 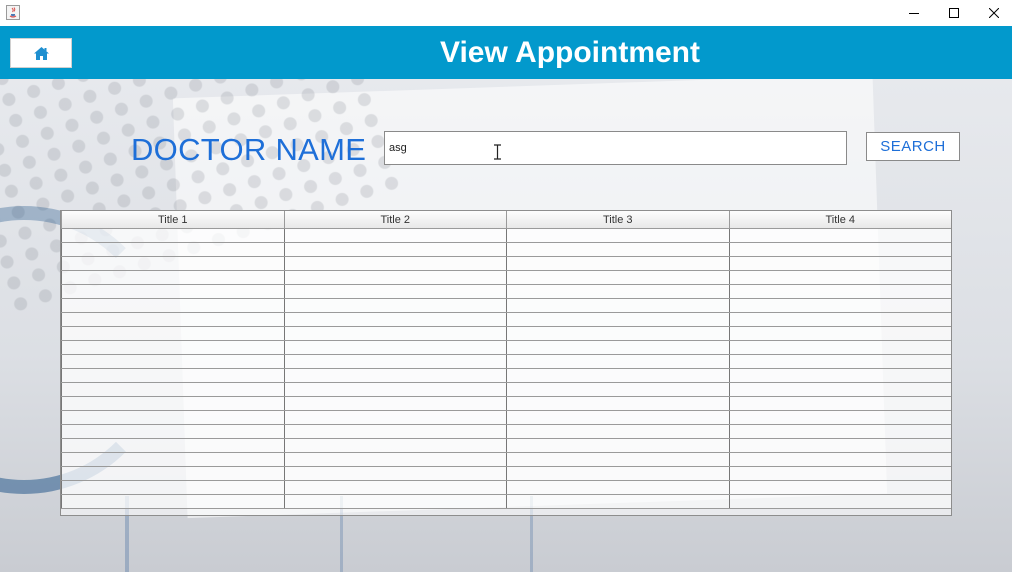 What do you see at coordinates (618, 220) in the screenshot?
I see `column-header-title-3: Title 3` at bounding box center [618, 220].